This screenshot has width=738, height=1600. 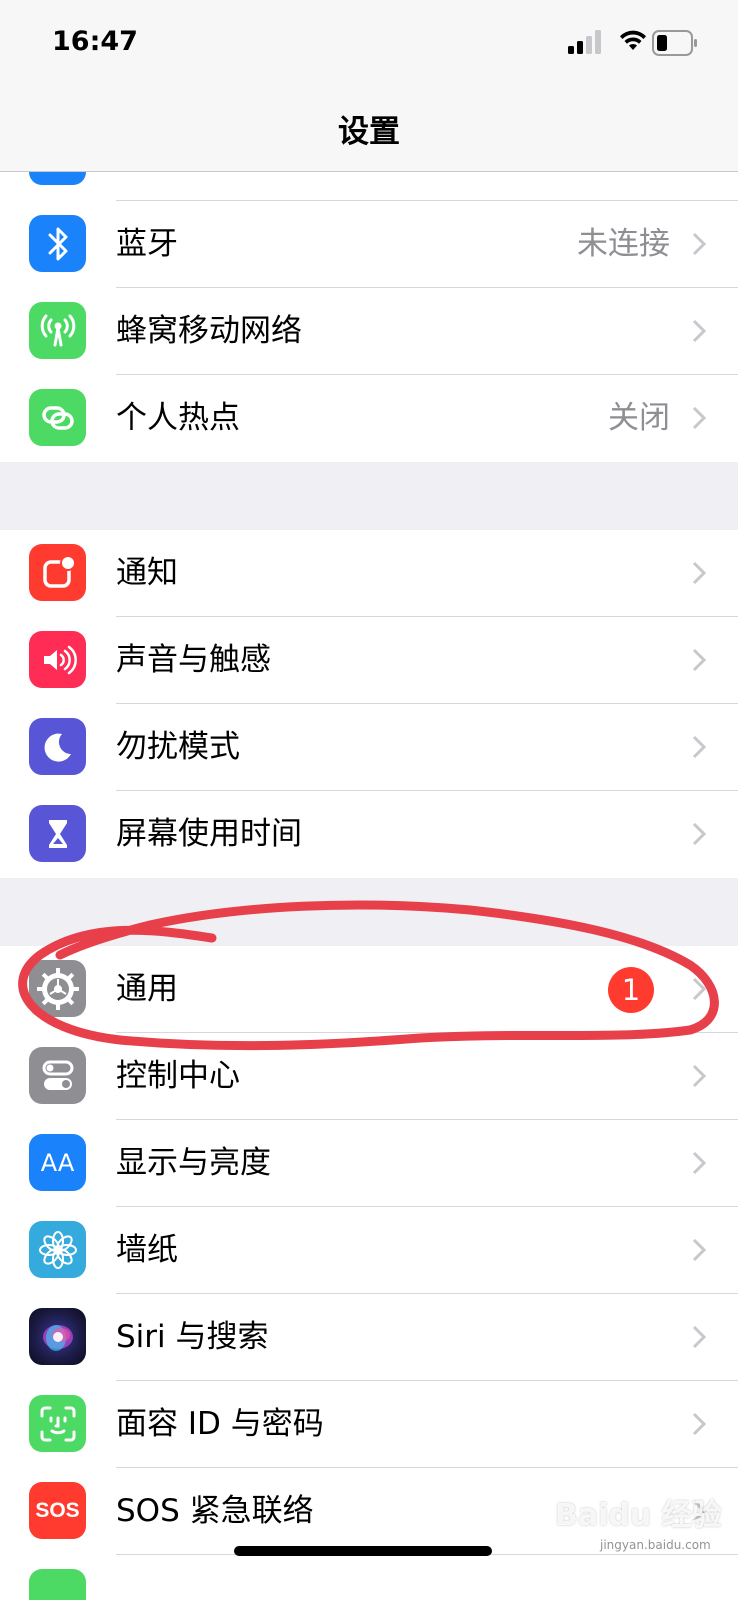 What do you see at coordinates (147, 989) in the screenshot?
I see `settings-row-label: 通用` at bounding box center [147, 989].